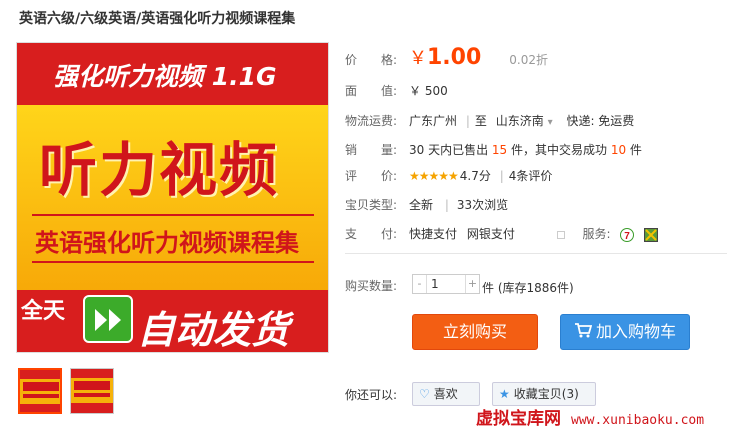  Describe the element at coordinates (536, 253) in the screenshot. I see `info-divider` at that location.